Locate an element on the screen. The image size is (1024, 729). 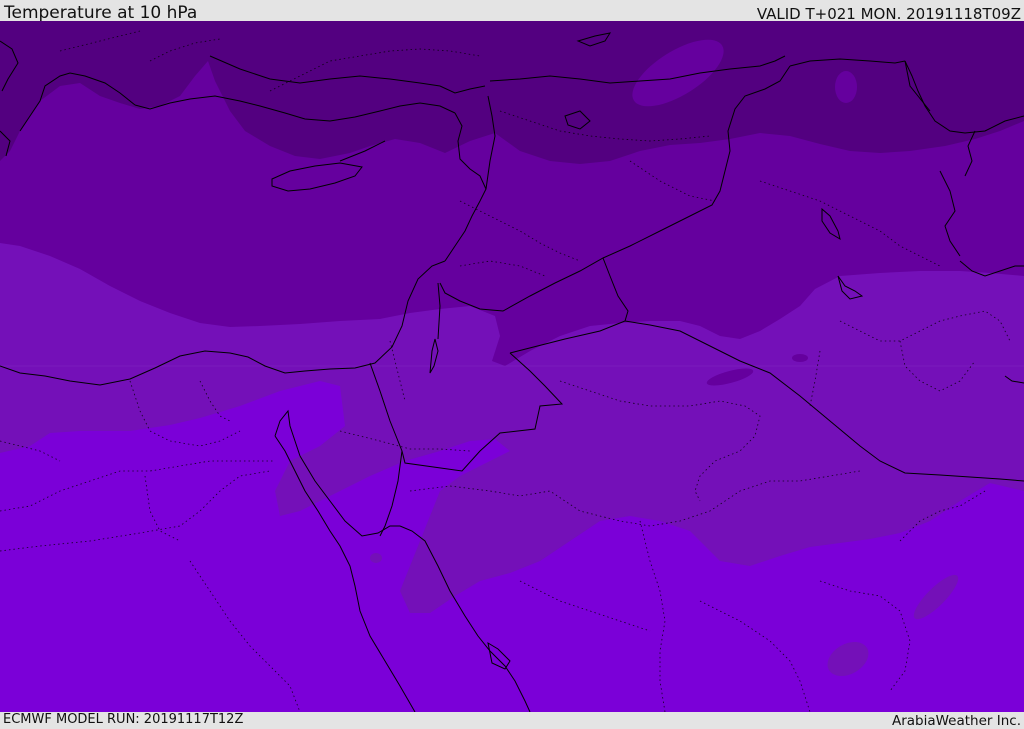
credit-label: ArabiaWeather Inc. is located at coordinates (956, 721).